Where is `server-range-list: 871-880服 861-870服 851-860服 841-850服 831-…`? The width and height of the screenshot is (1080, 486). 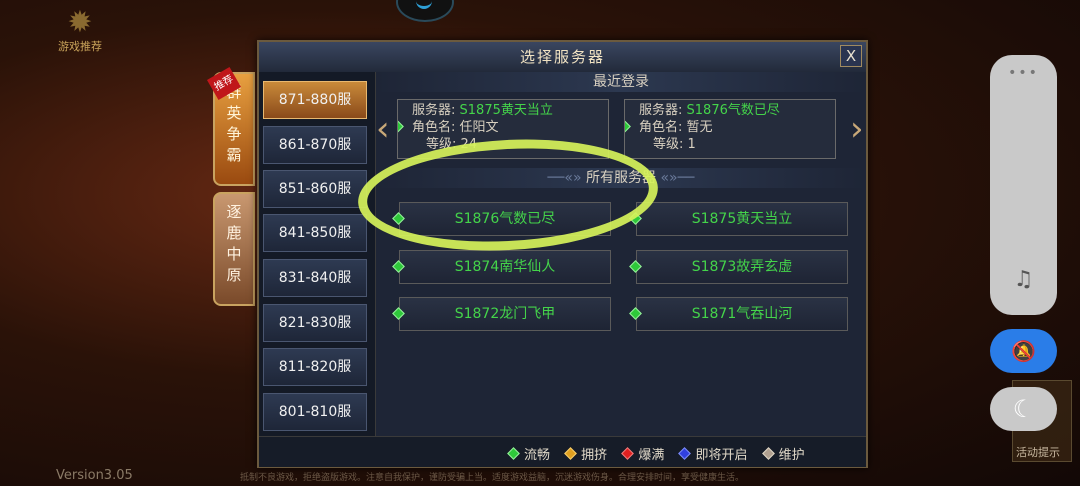
server-range-list: 871-880服 861-870服 851-860服 841-850服 831-… is located at coordinates (317, 254).